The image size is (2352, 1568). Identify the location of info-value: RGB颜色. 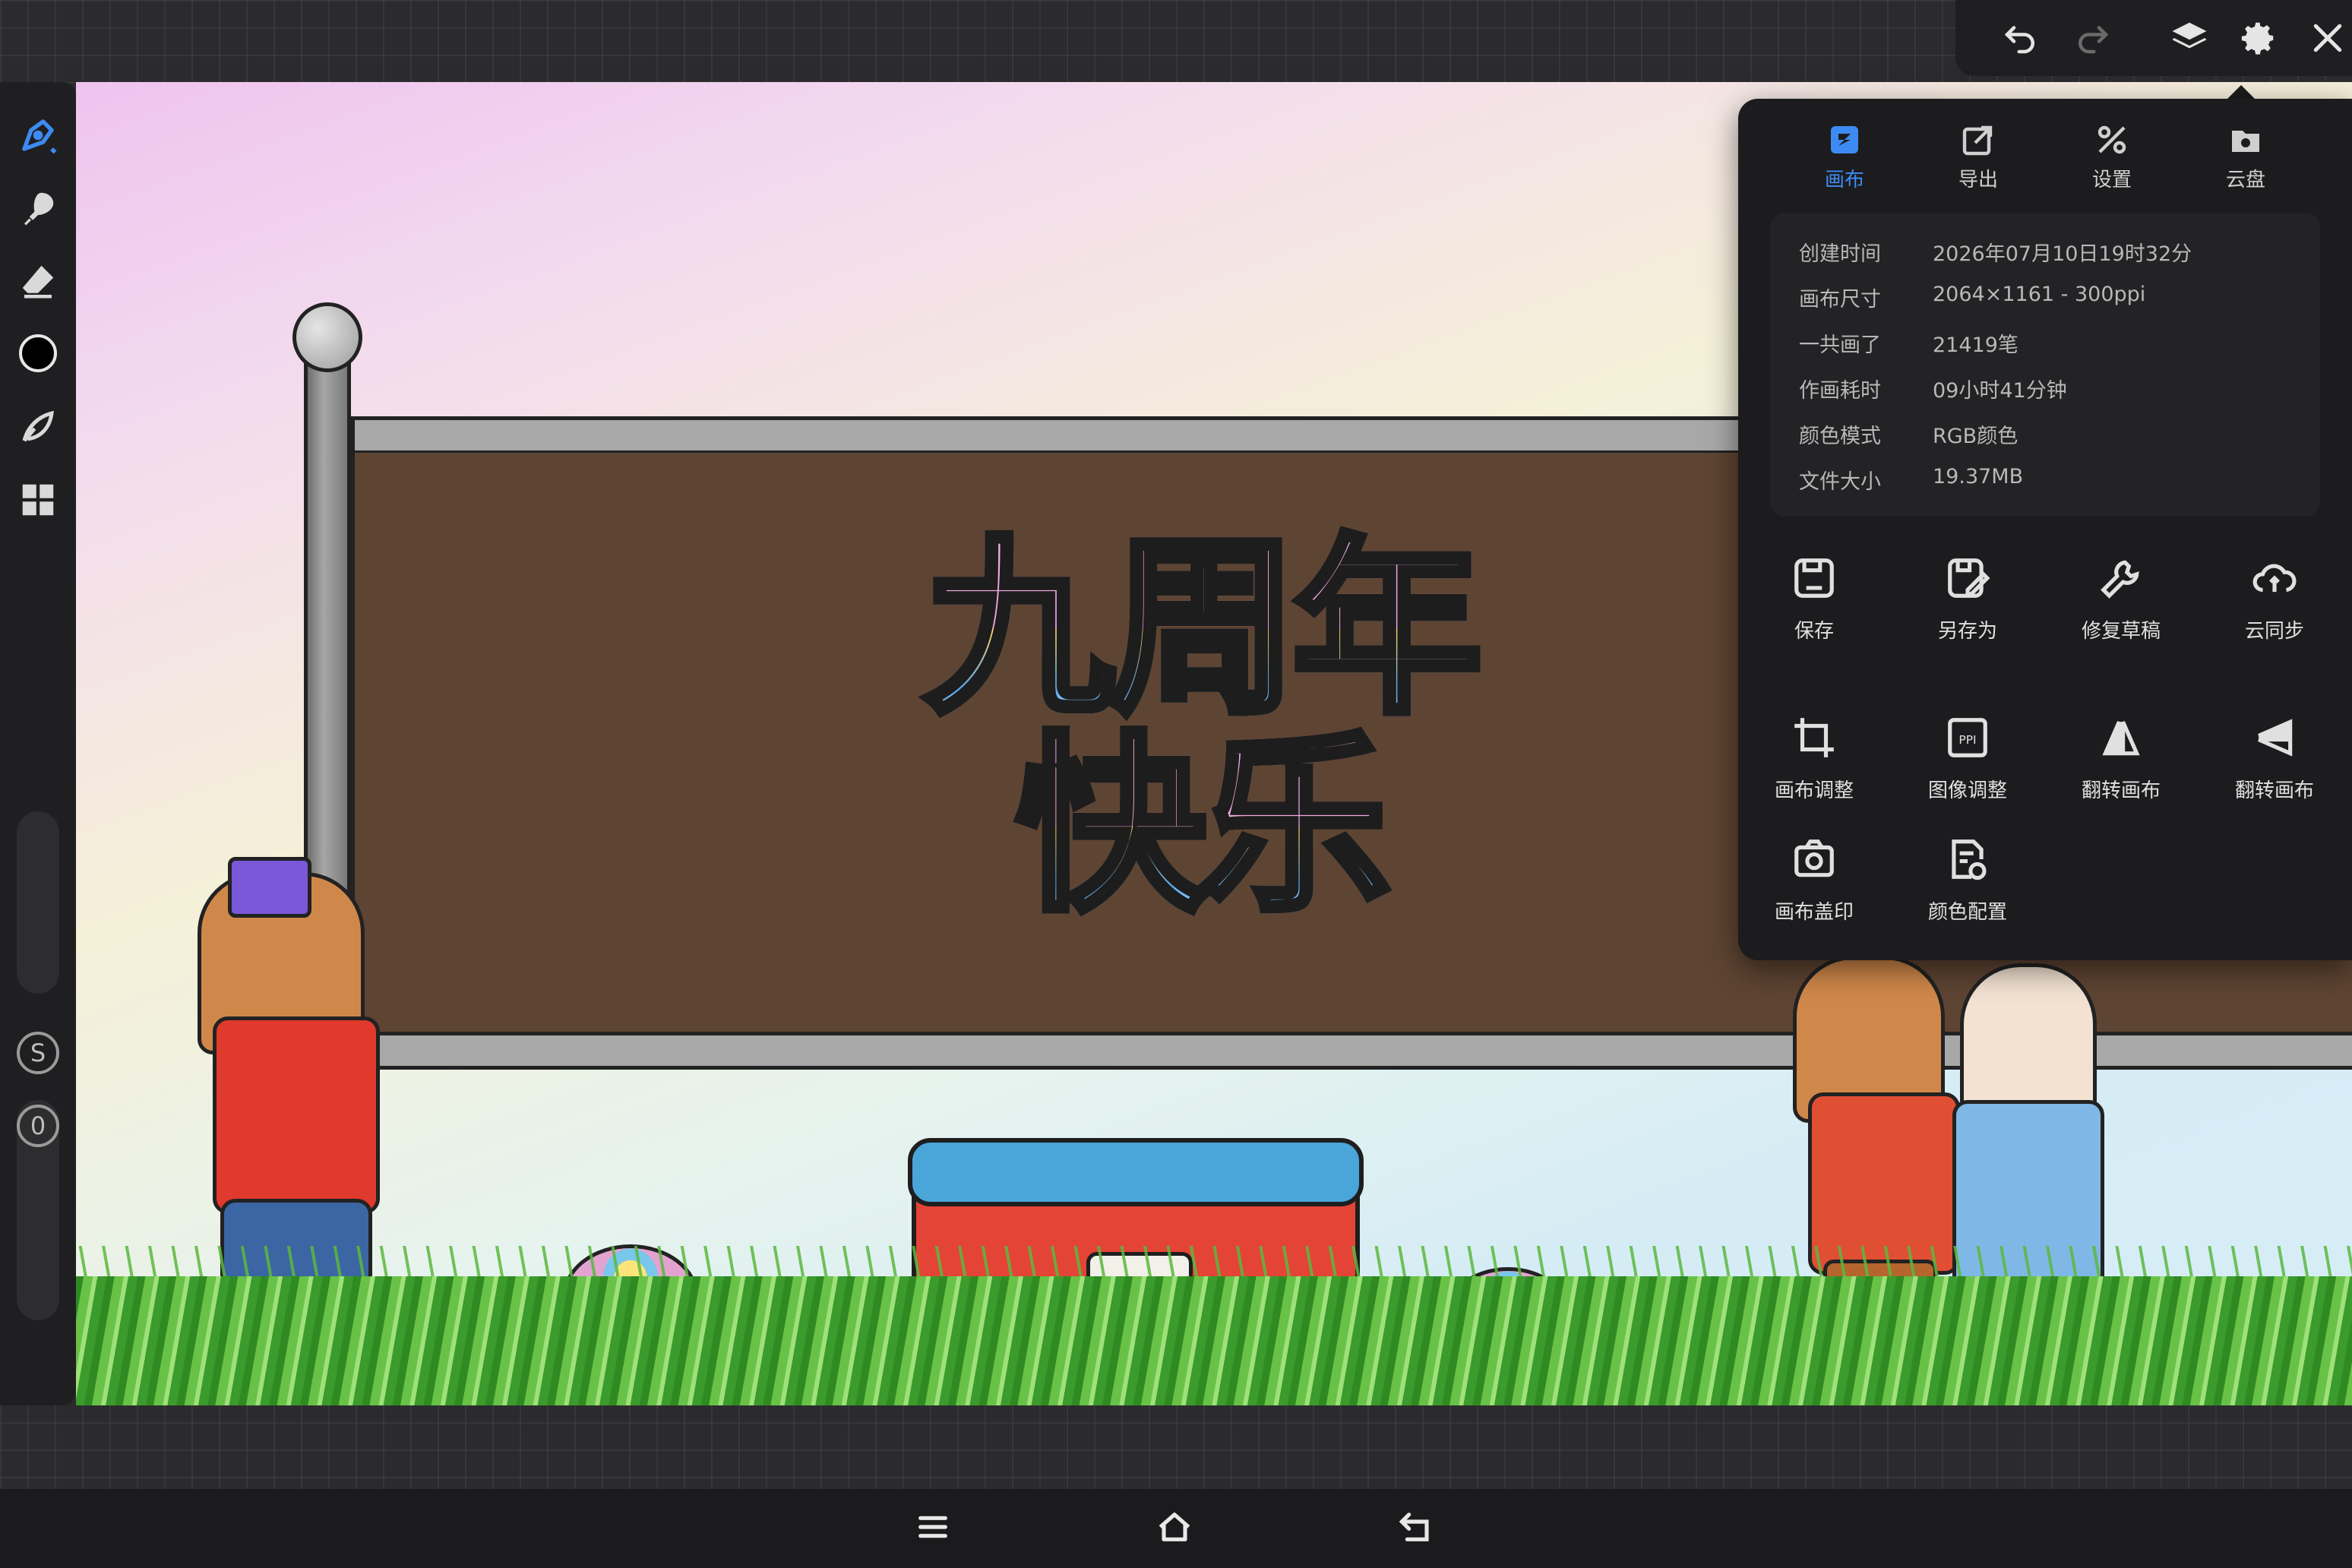
(1975, 437).